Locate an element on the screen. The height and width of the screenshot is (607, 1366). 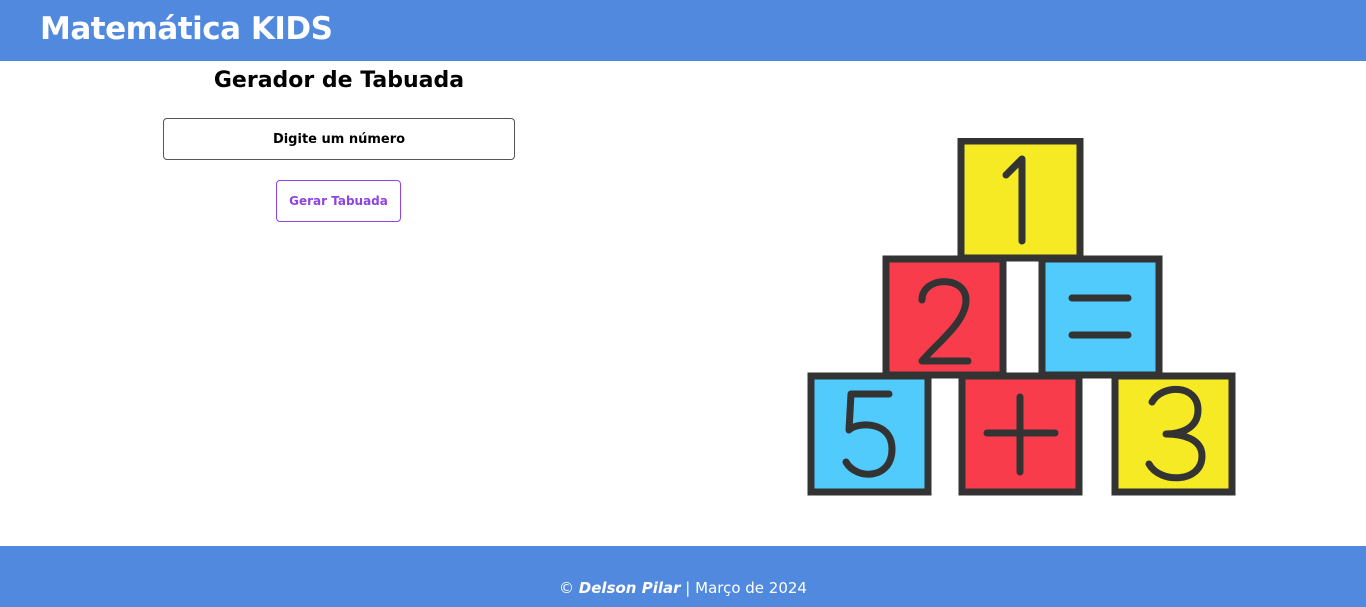
footer-credits: © Delson Pilar | Março de 2024 is located at coordinates (683, 588).